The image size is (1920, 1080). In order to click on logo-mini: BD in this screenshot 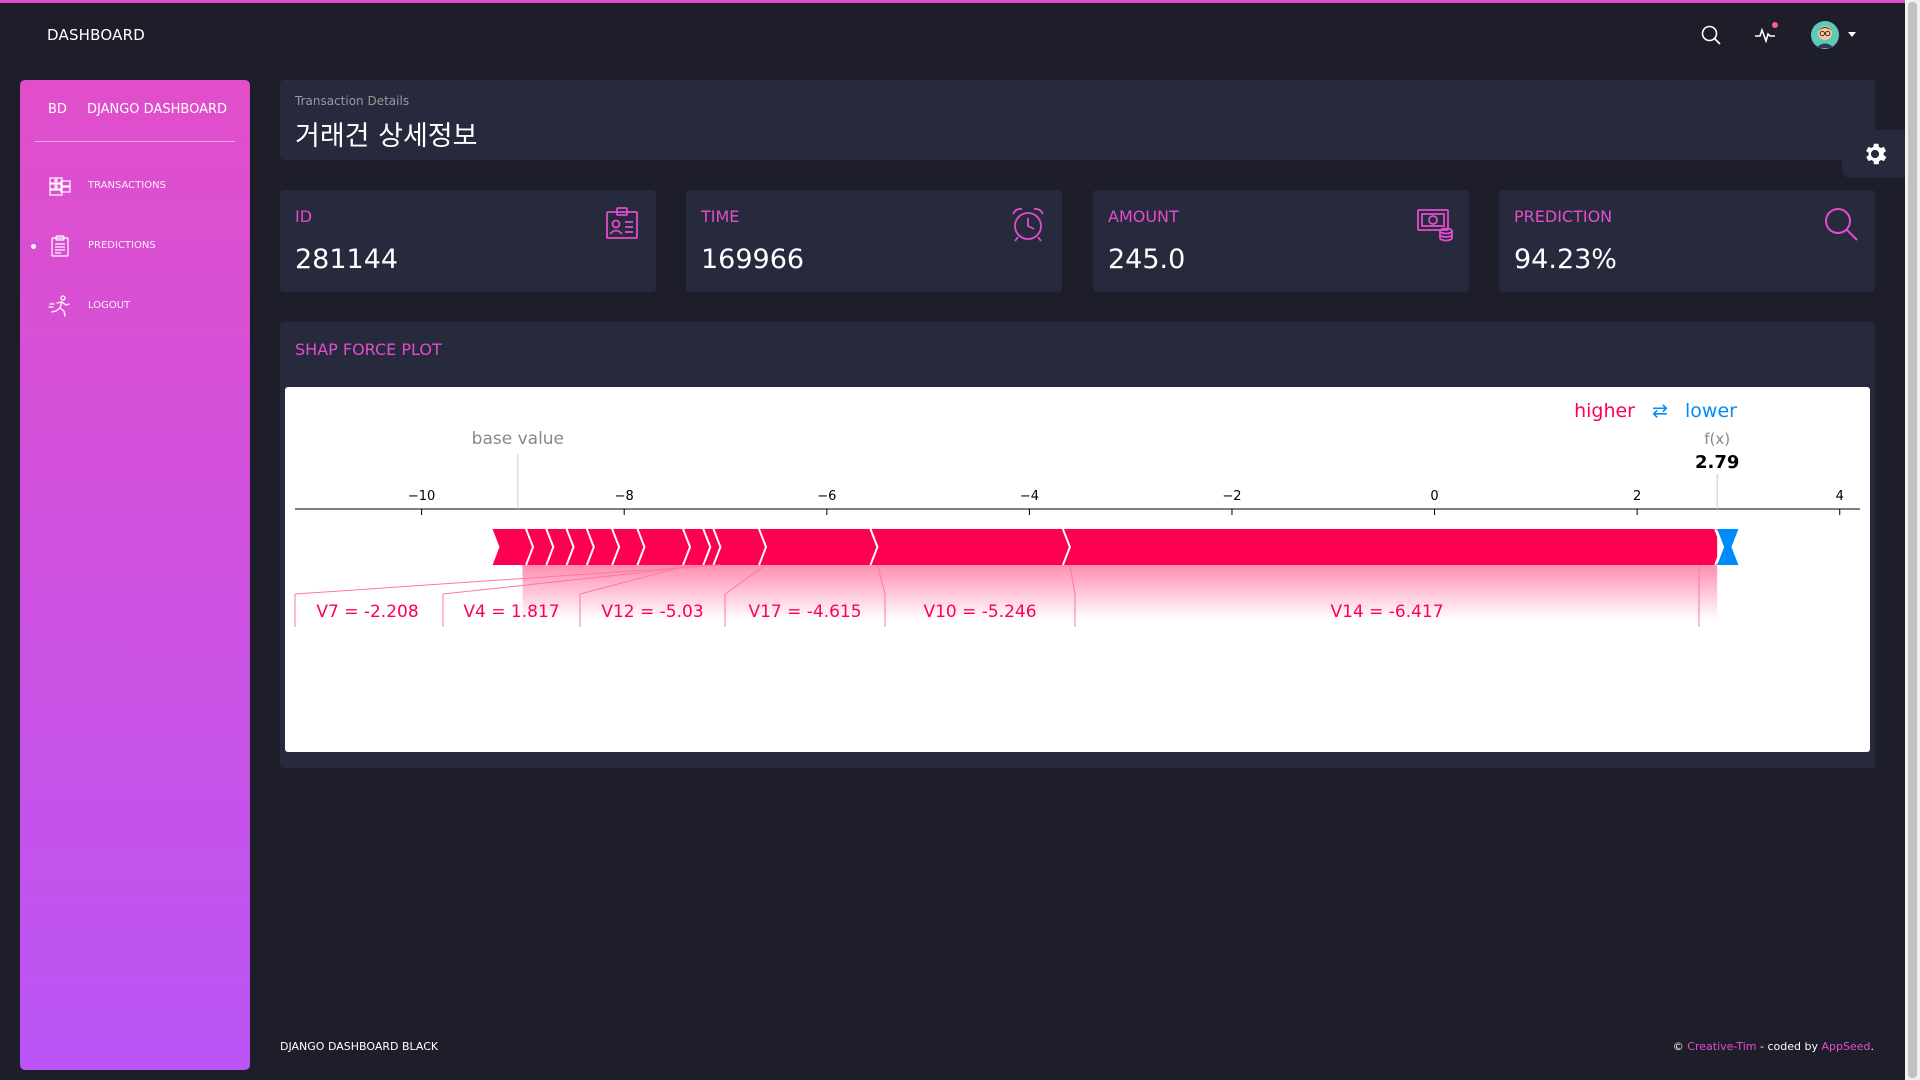, I will do `click(57, 109)`.